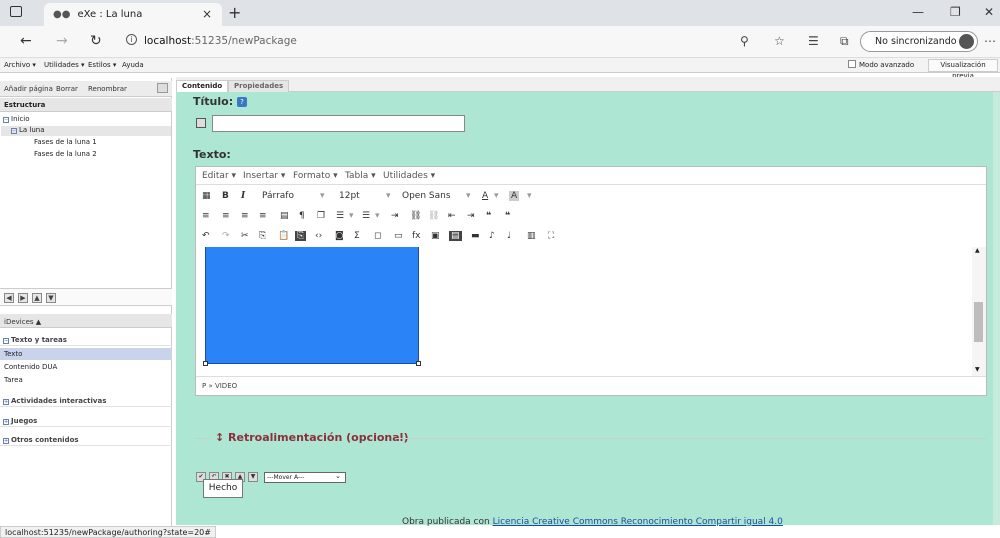 This screenshot has width=1000, height=538. I want to click on editor-menu-insertar: Insertar ▾, so click(264, 176).